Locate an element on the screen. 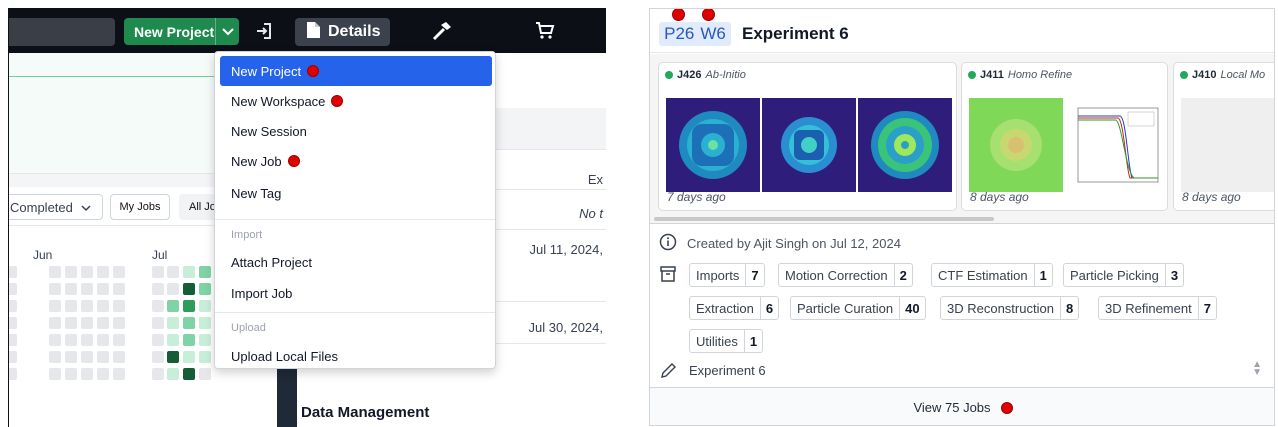  project-workspace-badge: P26 W6 is located at coordinates (695, 34).